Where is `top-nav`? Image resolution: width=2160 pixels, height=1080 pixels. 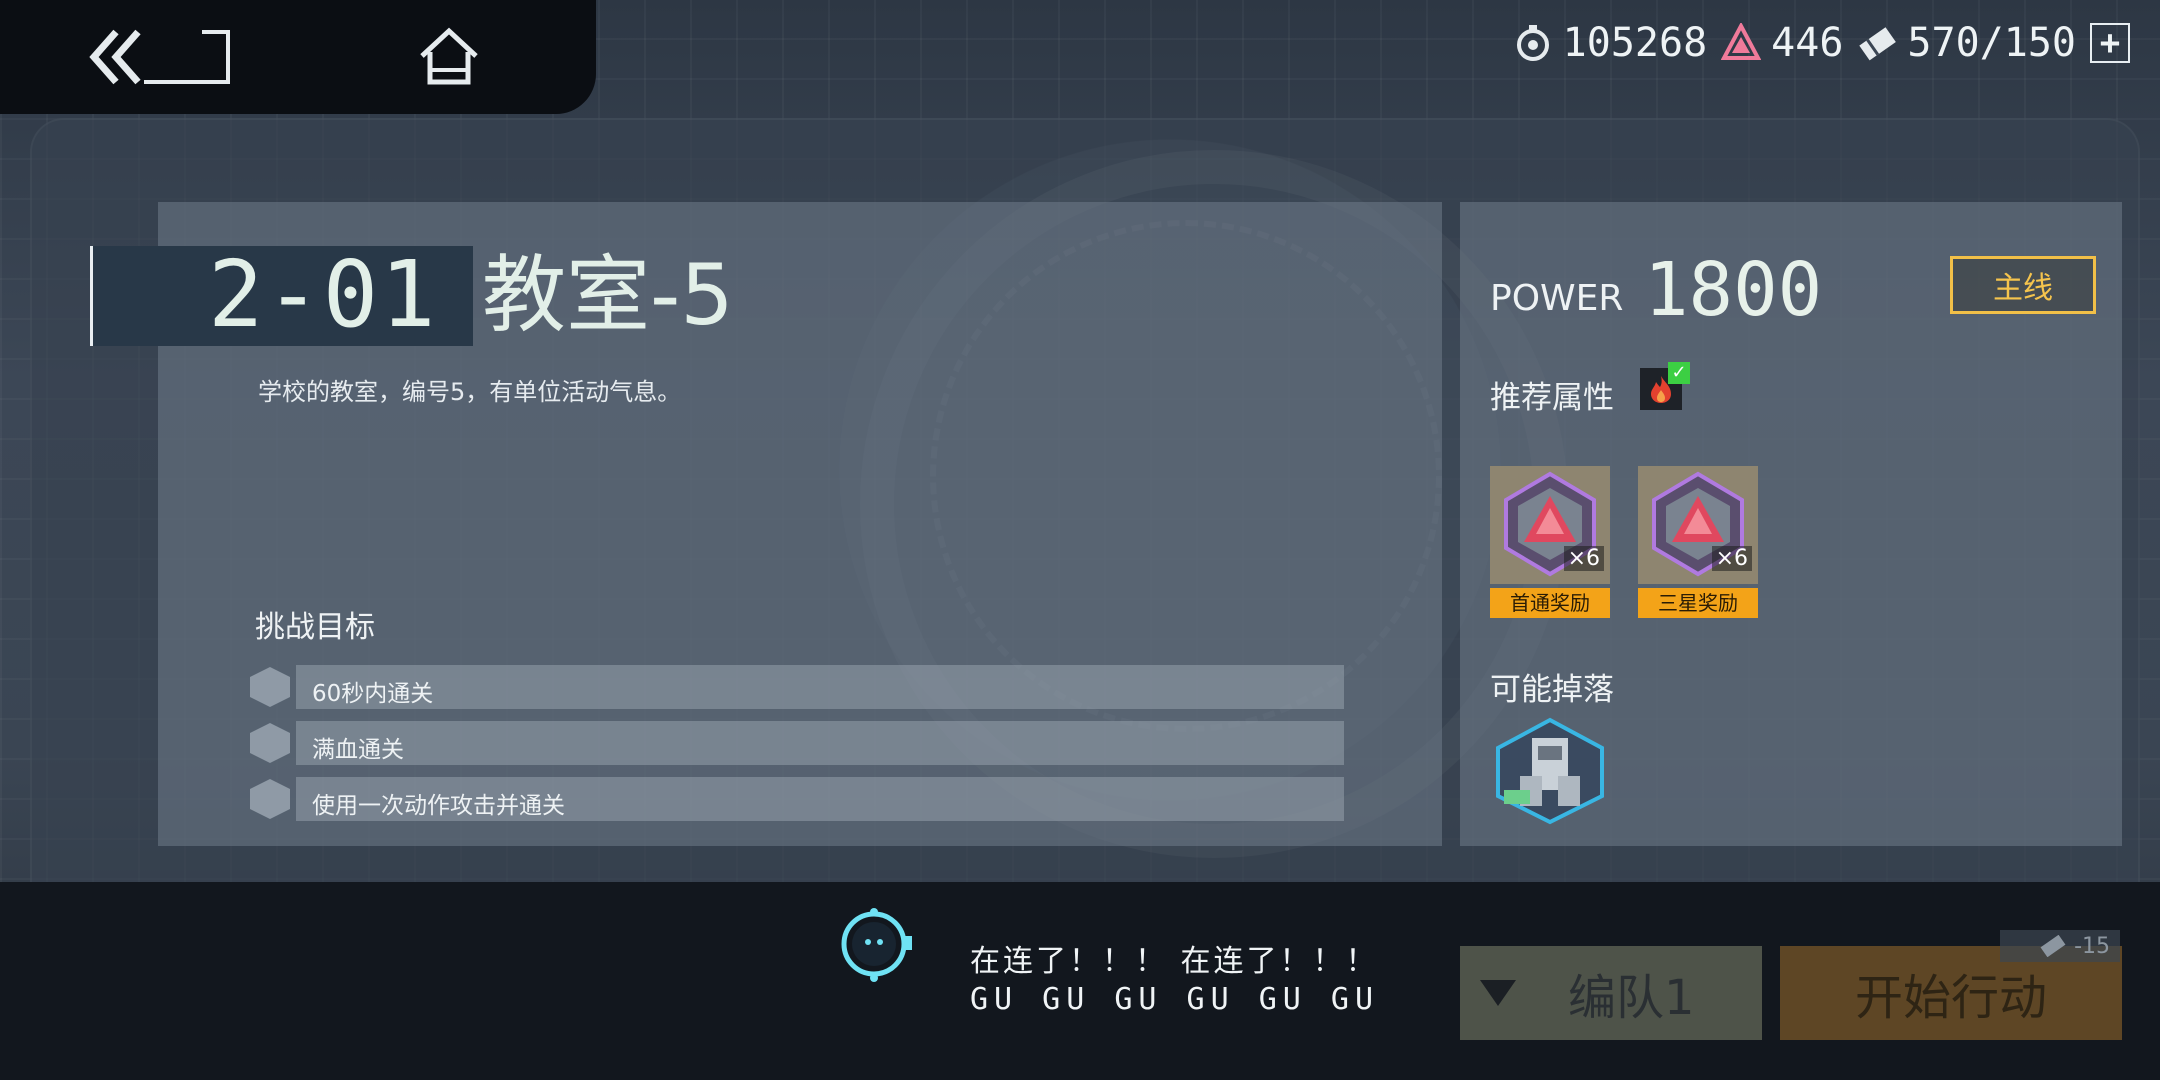 top-nav is located at coordinates (298, 57).